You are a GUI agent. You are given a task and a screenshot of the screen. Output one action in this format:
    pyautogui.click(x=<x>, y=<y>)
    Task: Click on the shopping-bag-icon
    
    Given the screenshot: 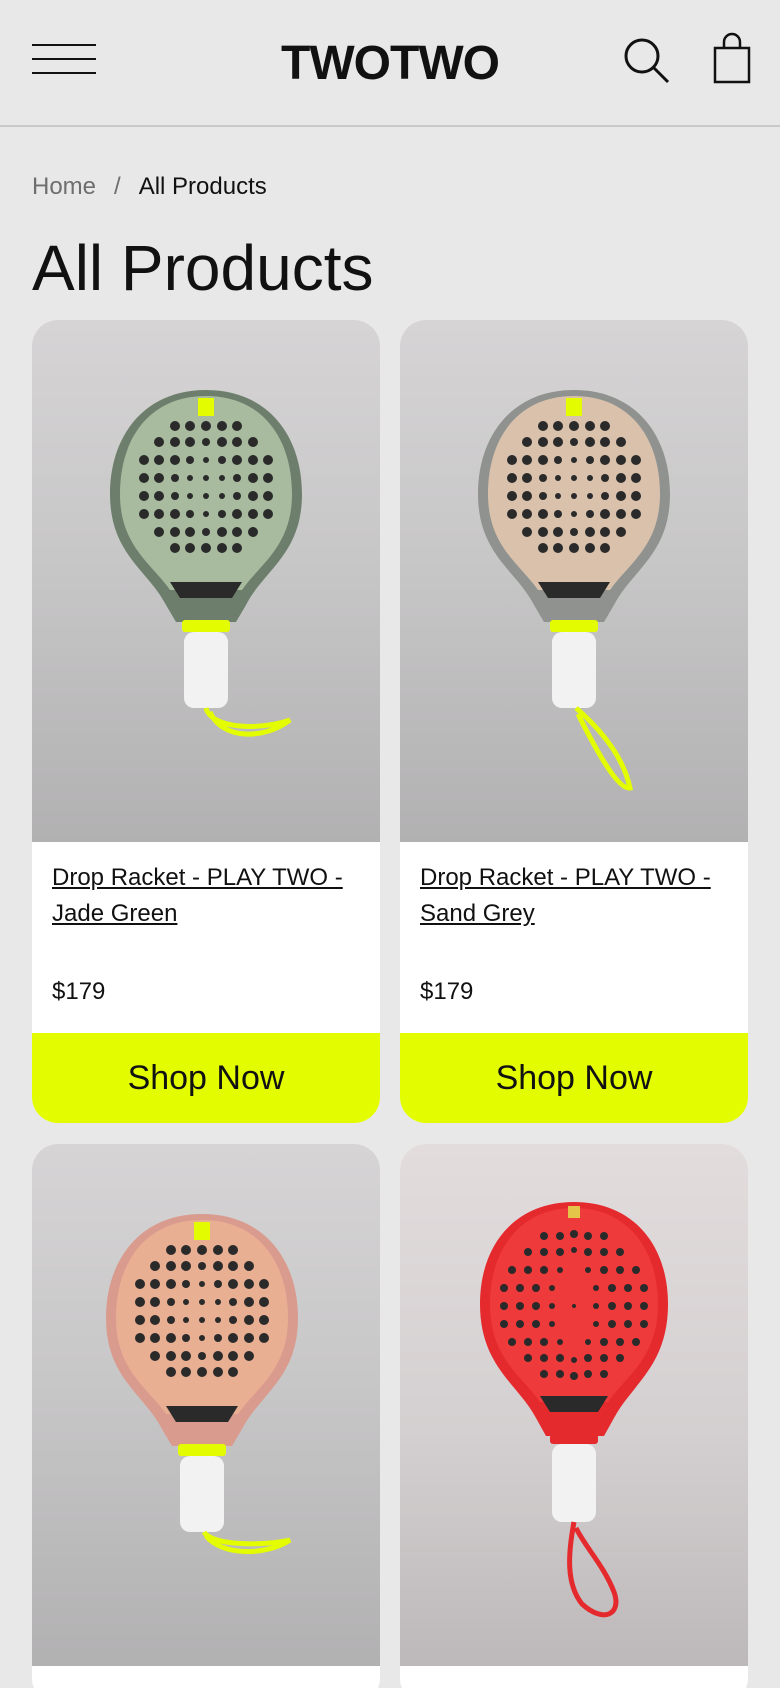 What is the action you would take?
    pyautogui.click(x=732, y=58)
    